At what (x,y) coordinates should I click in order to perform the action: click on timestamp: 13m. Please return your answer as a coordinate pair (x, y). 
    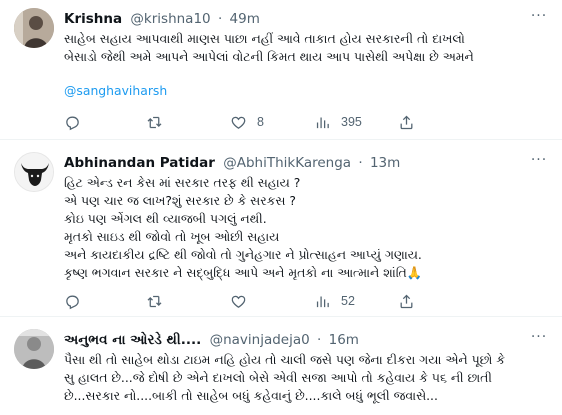
    Looking at the image, I should click on (385, 163).